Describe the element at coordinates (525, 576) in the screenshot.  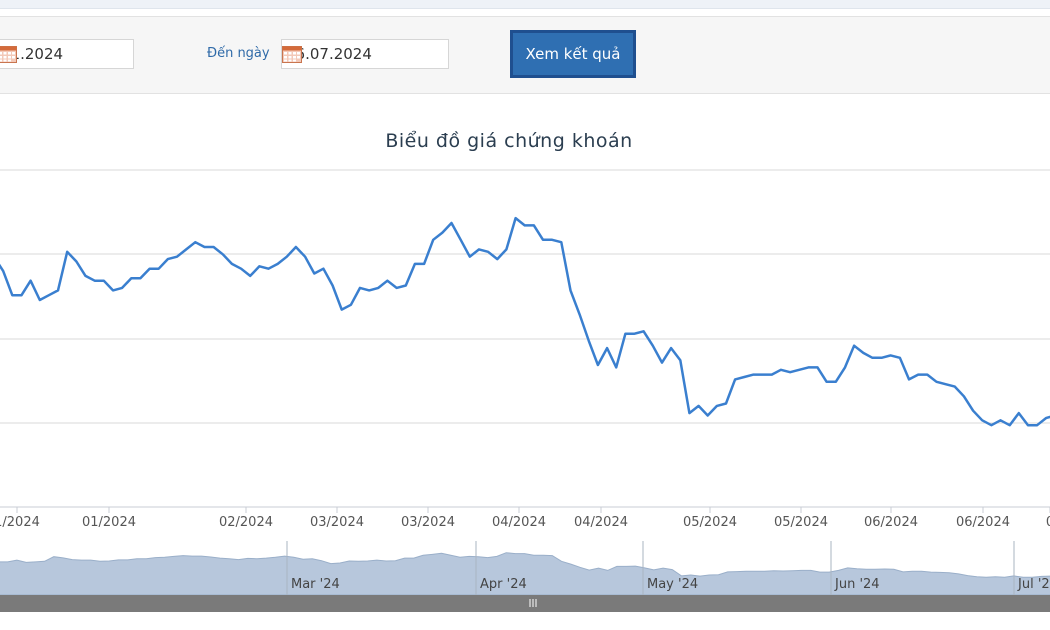
I see `navigator: Mar '24 Apr '24 May '24 Jun '24 Jul '24` at that location.